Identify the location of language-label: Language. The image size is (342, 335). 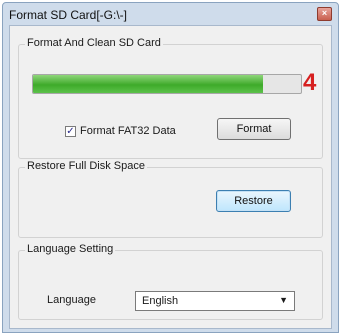
(71, 300).